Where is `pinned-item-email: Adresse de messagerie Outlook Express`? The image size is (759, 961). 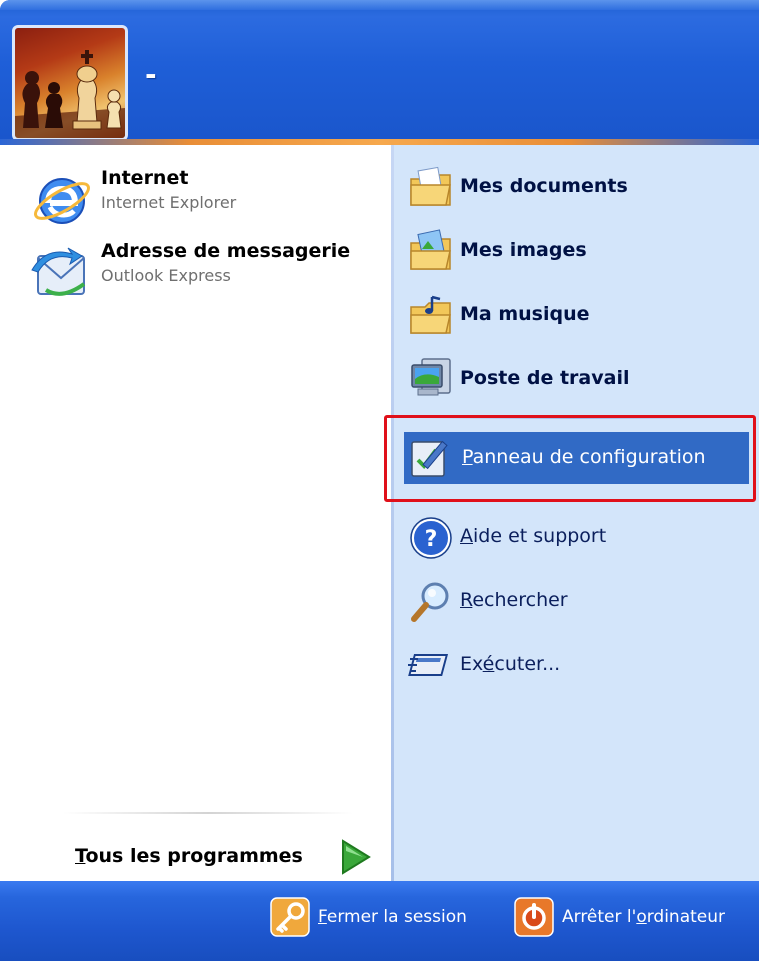 pinned-item-email: Adresse de messagerie Outlook Express is located at coordinates (203, 270).